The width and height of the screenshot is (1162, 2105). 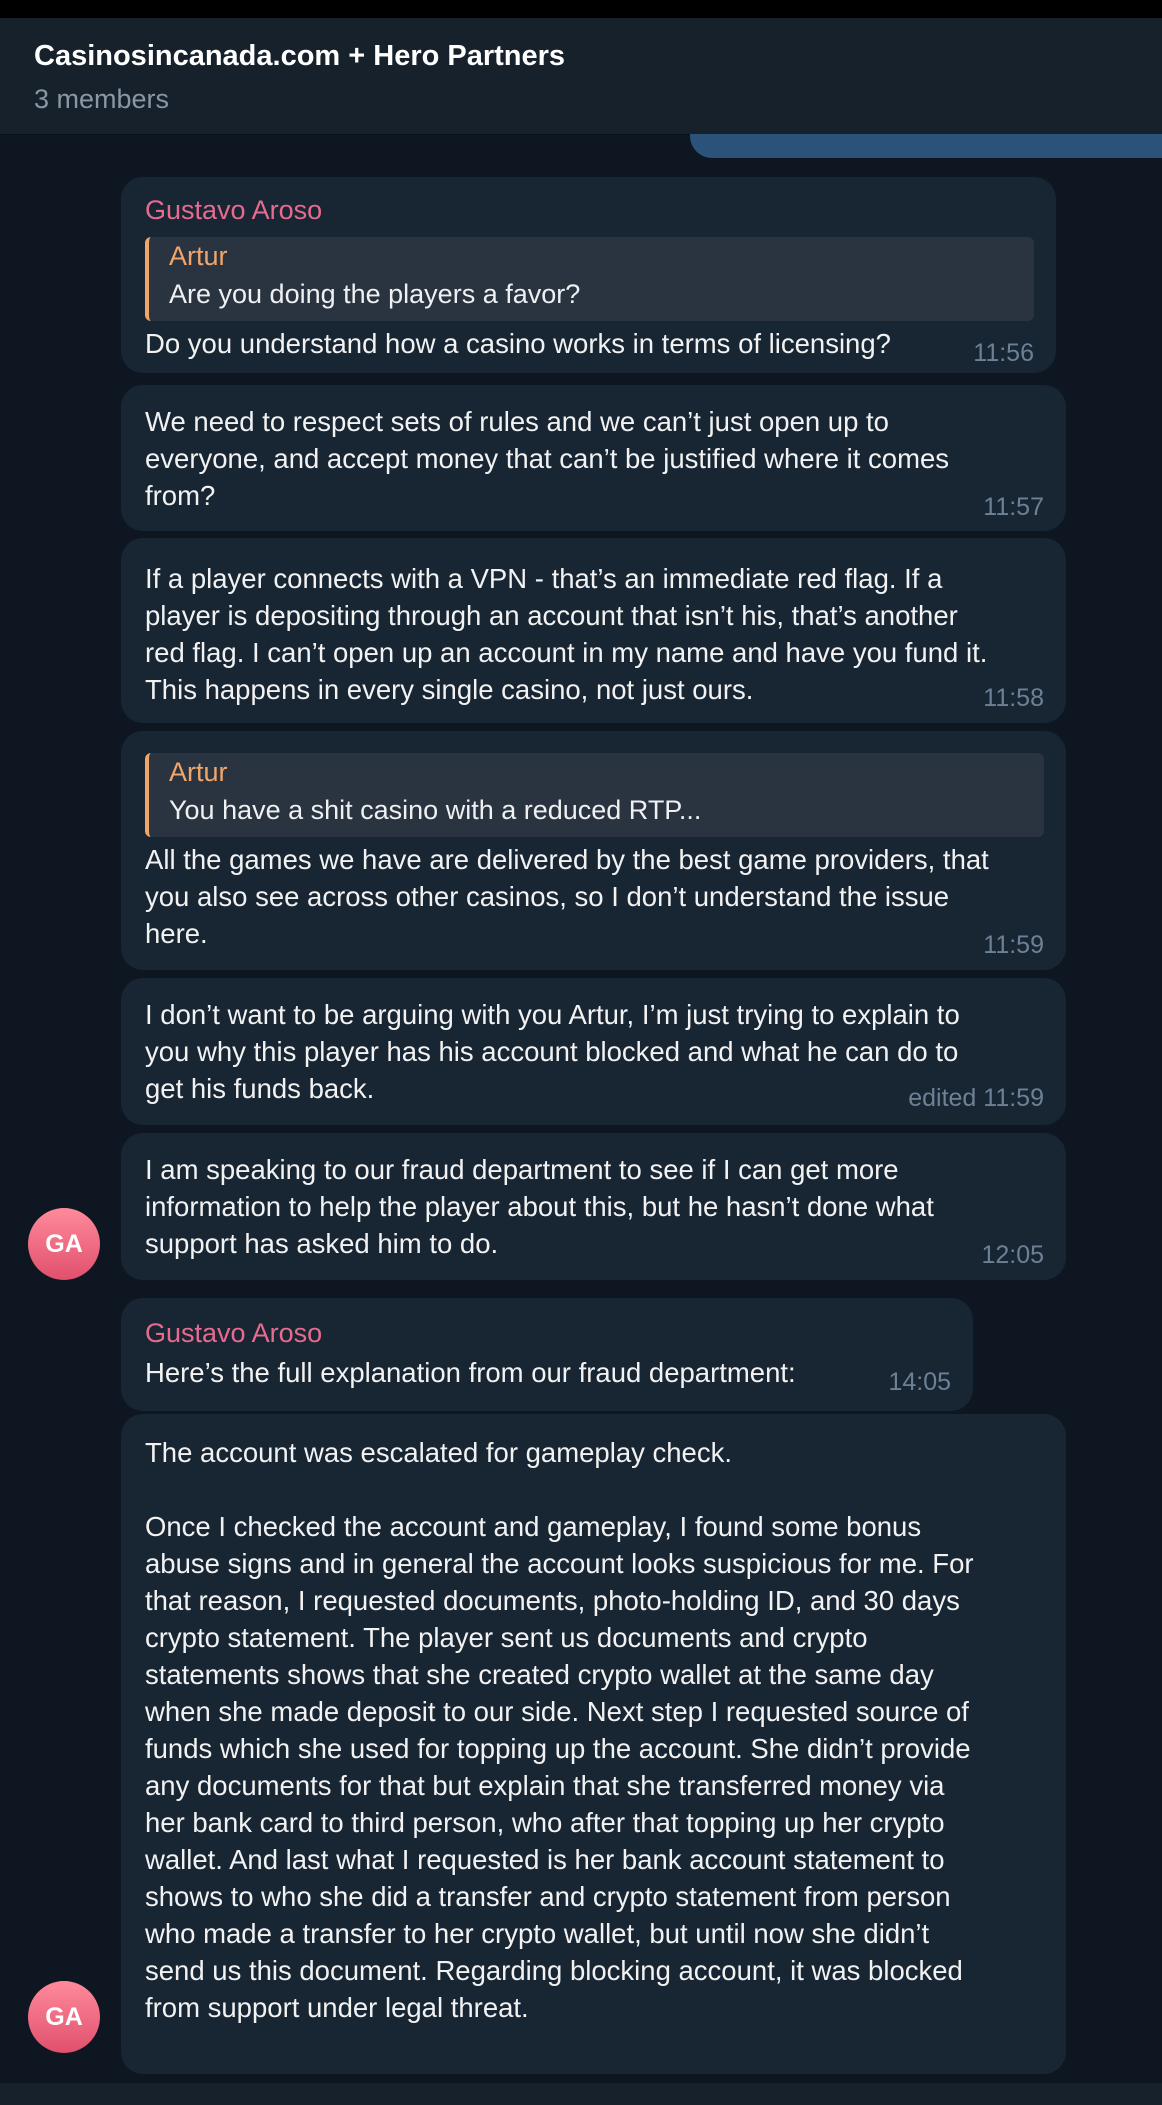 What do you see at coordinates (1003, 353) in the screenshot?
I see `message-time: 11:56` at bounding box center [1003, 353].